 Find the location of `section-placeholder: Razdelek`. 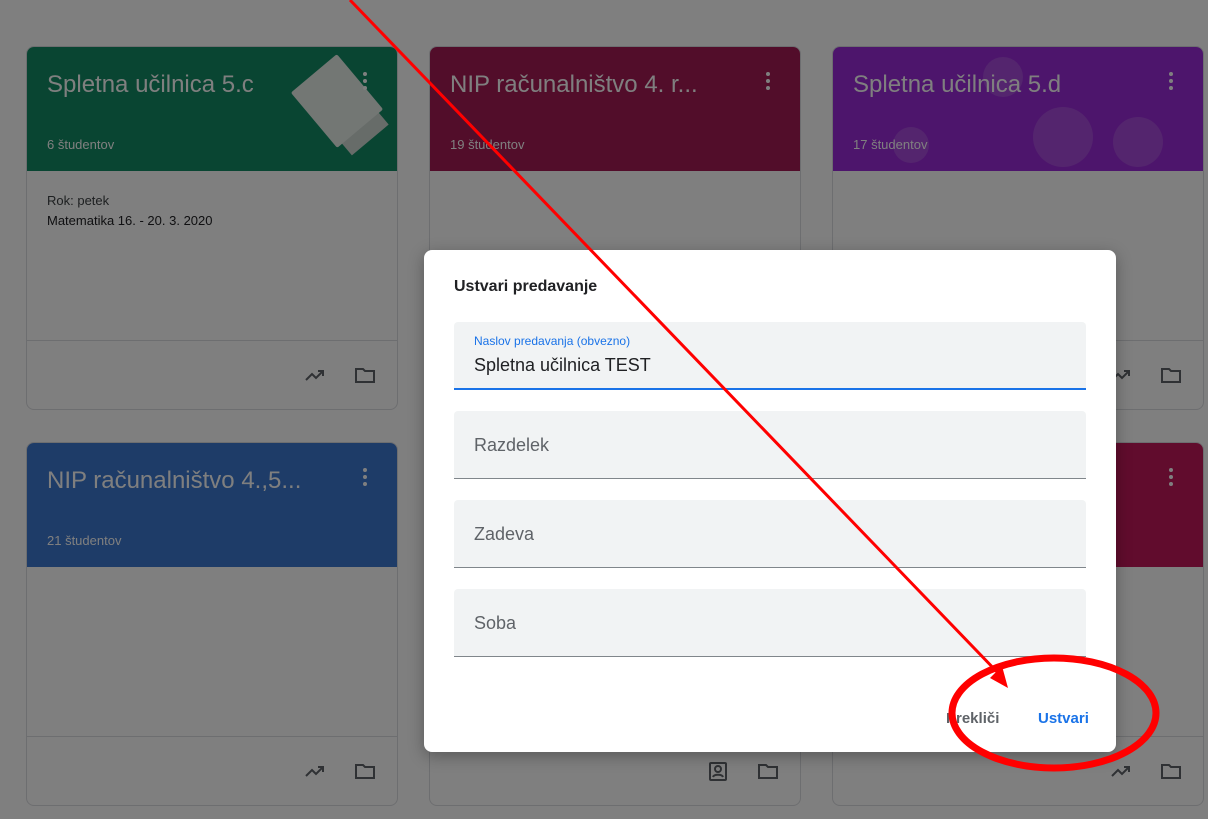

section-placeholder: Razdelek is located at coordinates (512, 445).